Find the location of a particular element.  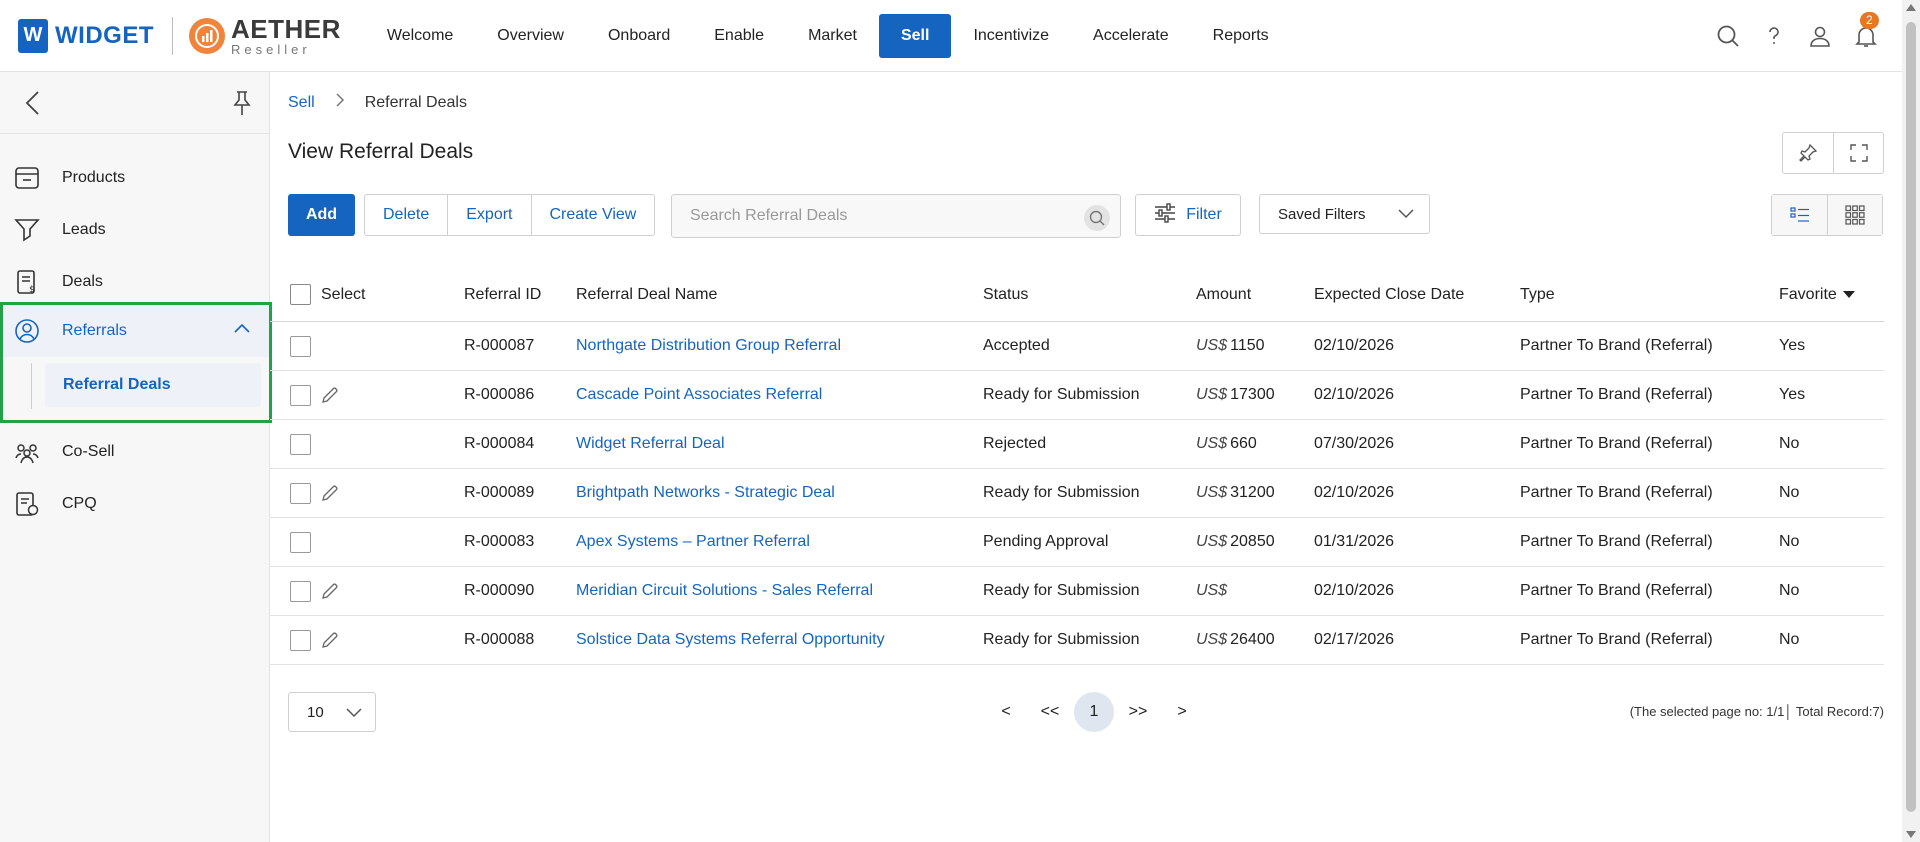

nav-reports: Reports is located at coordinates (1241, 36).